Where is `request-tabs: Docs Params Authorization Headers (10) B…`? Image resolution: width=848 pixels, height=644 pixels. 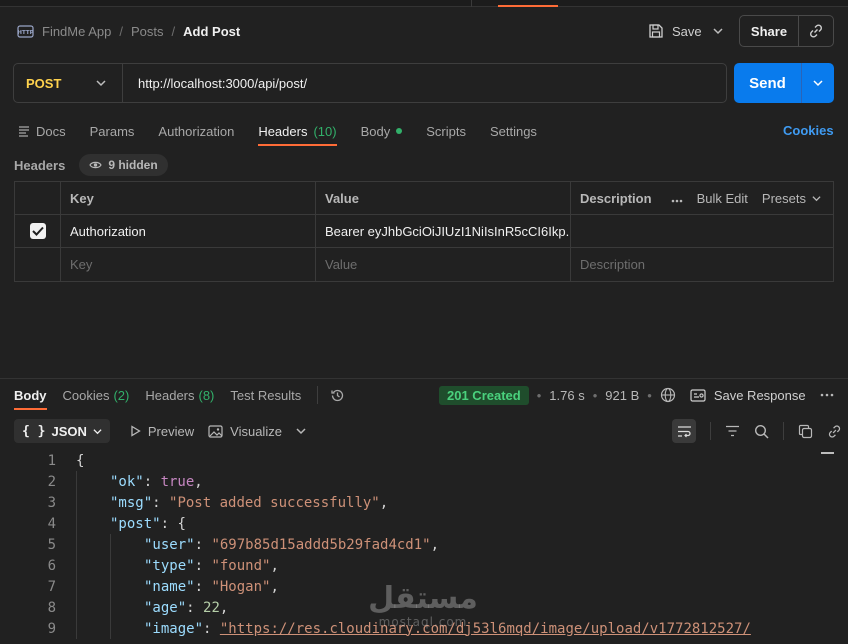 request-tabs: Docs Params Authorization Headers (10) B… is located at coordinates (289, 132).